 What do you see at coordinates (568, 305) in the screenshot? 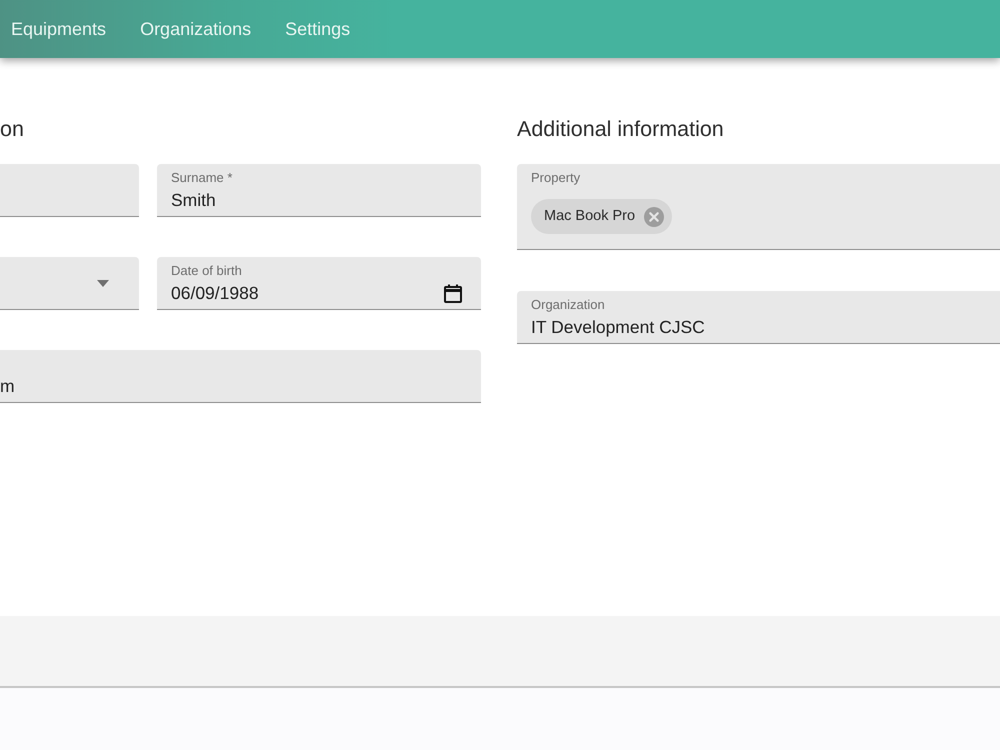
I see `field-label: Organization` at bounding box center [568, 305].